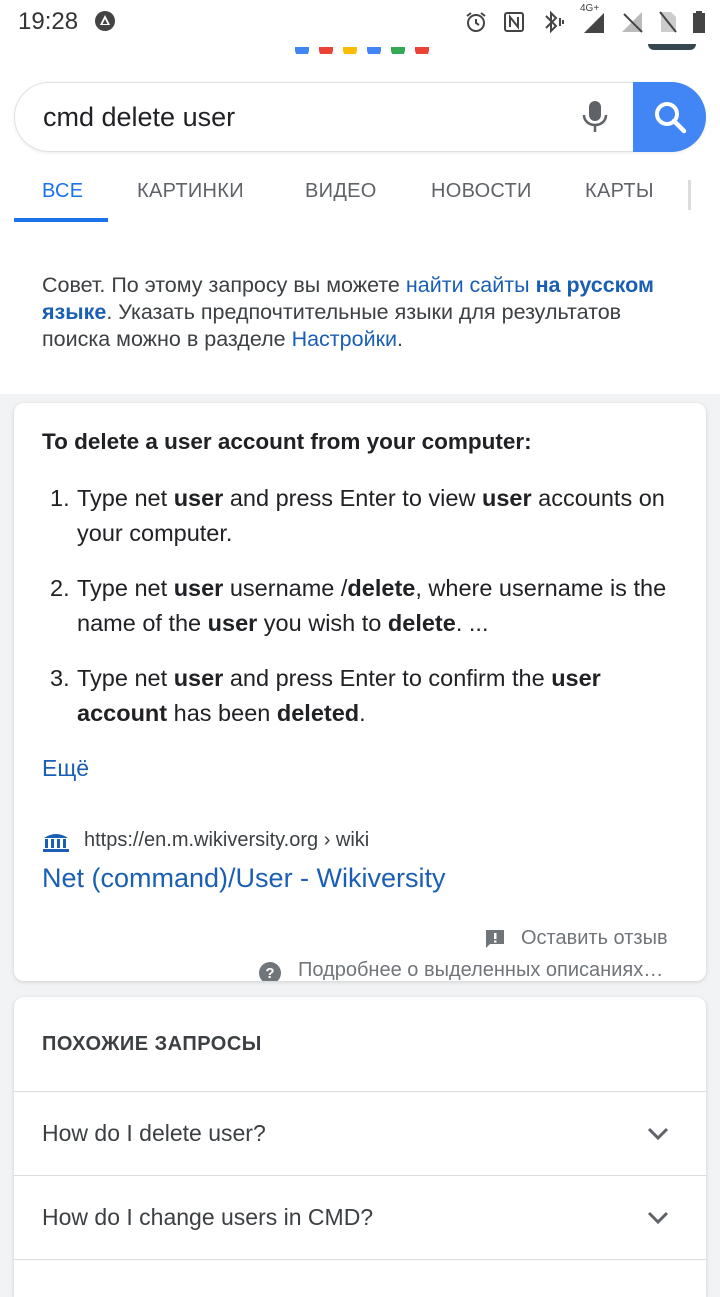  Describe the element at coordinates (352, 498) in the screenshot. I see `step-text: and press Enter to view` at that location.